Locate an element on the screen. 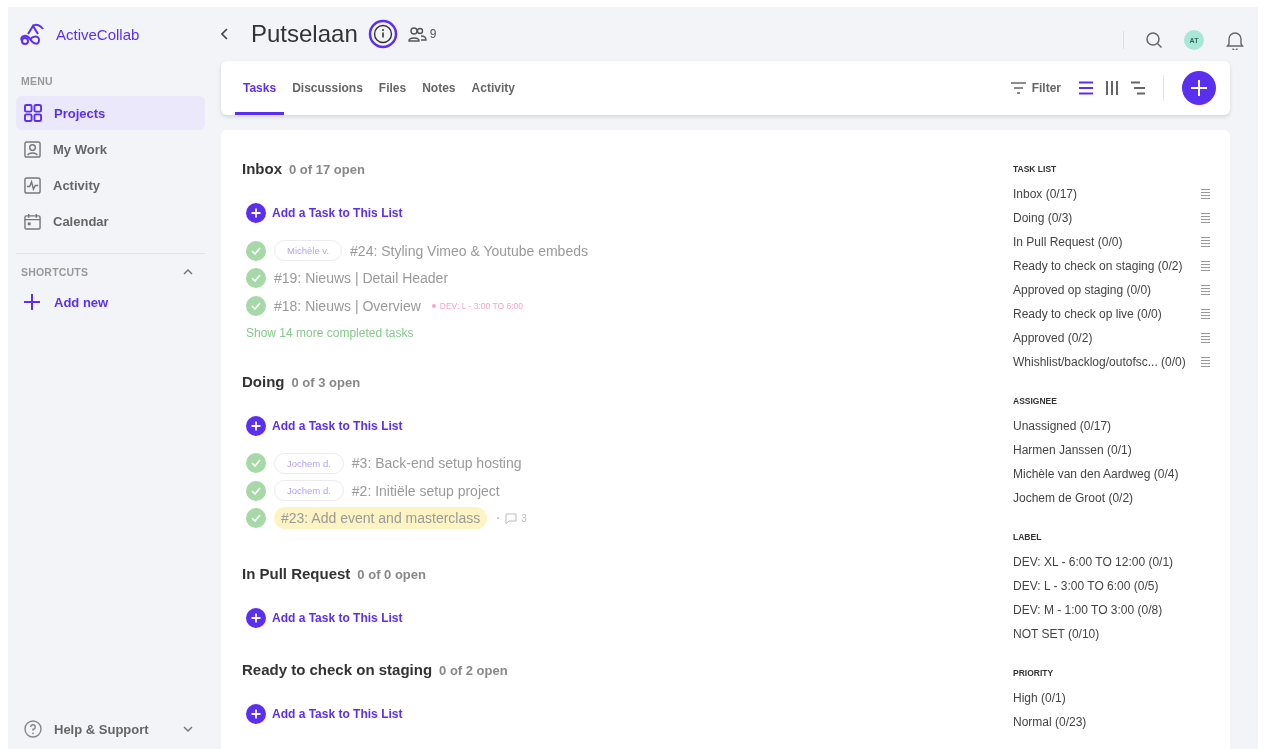 The width and height of the screenshot is (1266, 749). section-heading: MENU is located at coordinates (37, 81).